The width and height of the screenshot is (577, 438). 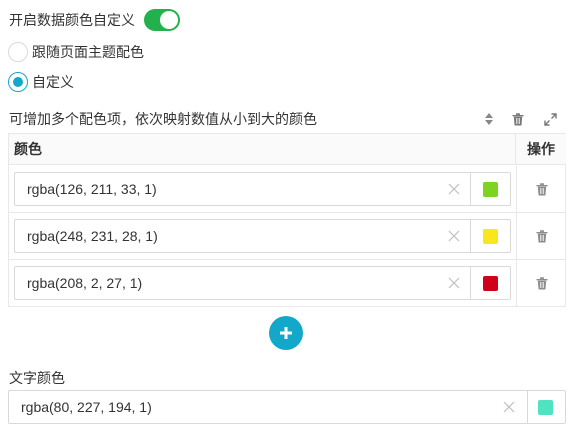 I want to click on plus-icon, so click(x=286, y=333).